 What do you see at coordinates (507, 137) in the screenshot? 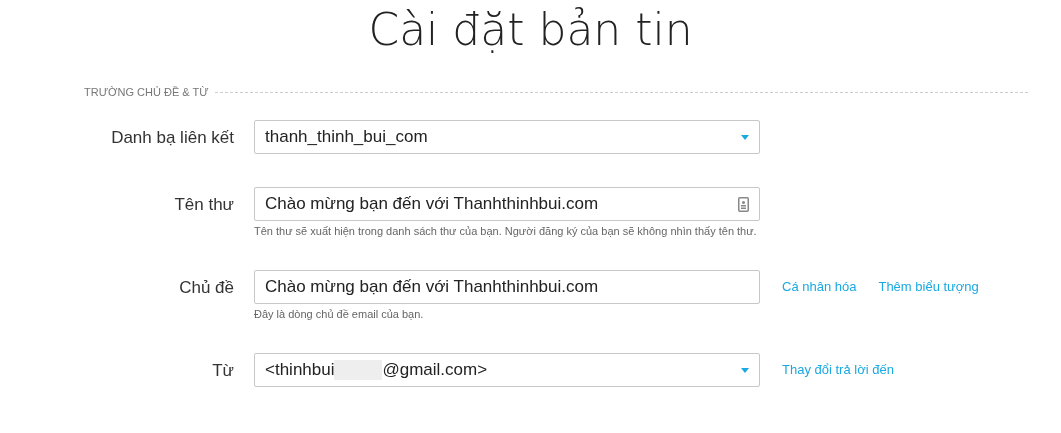
I see `dropdown-field: thanh_thinh_bui_com` at bounding box center [507, 137].